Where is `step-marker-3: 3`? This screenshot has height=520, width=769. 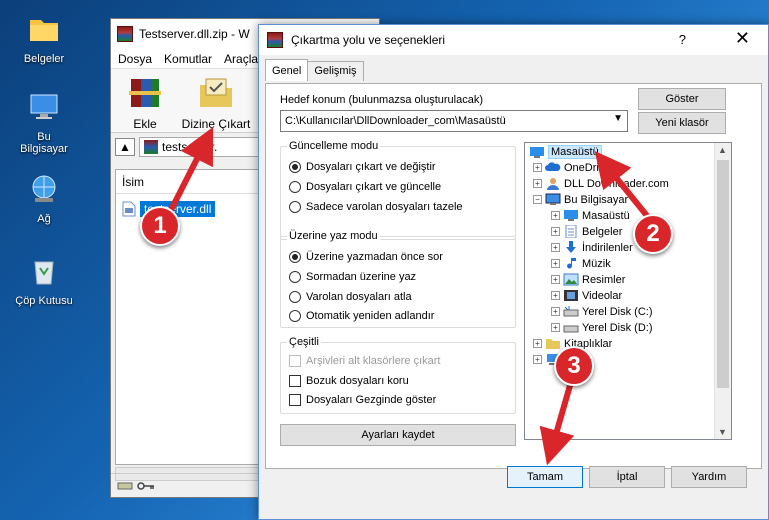 step-marker-3: 3 is located at coordinates (574, 366).